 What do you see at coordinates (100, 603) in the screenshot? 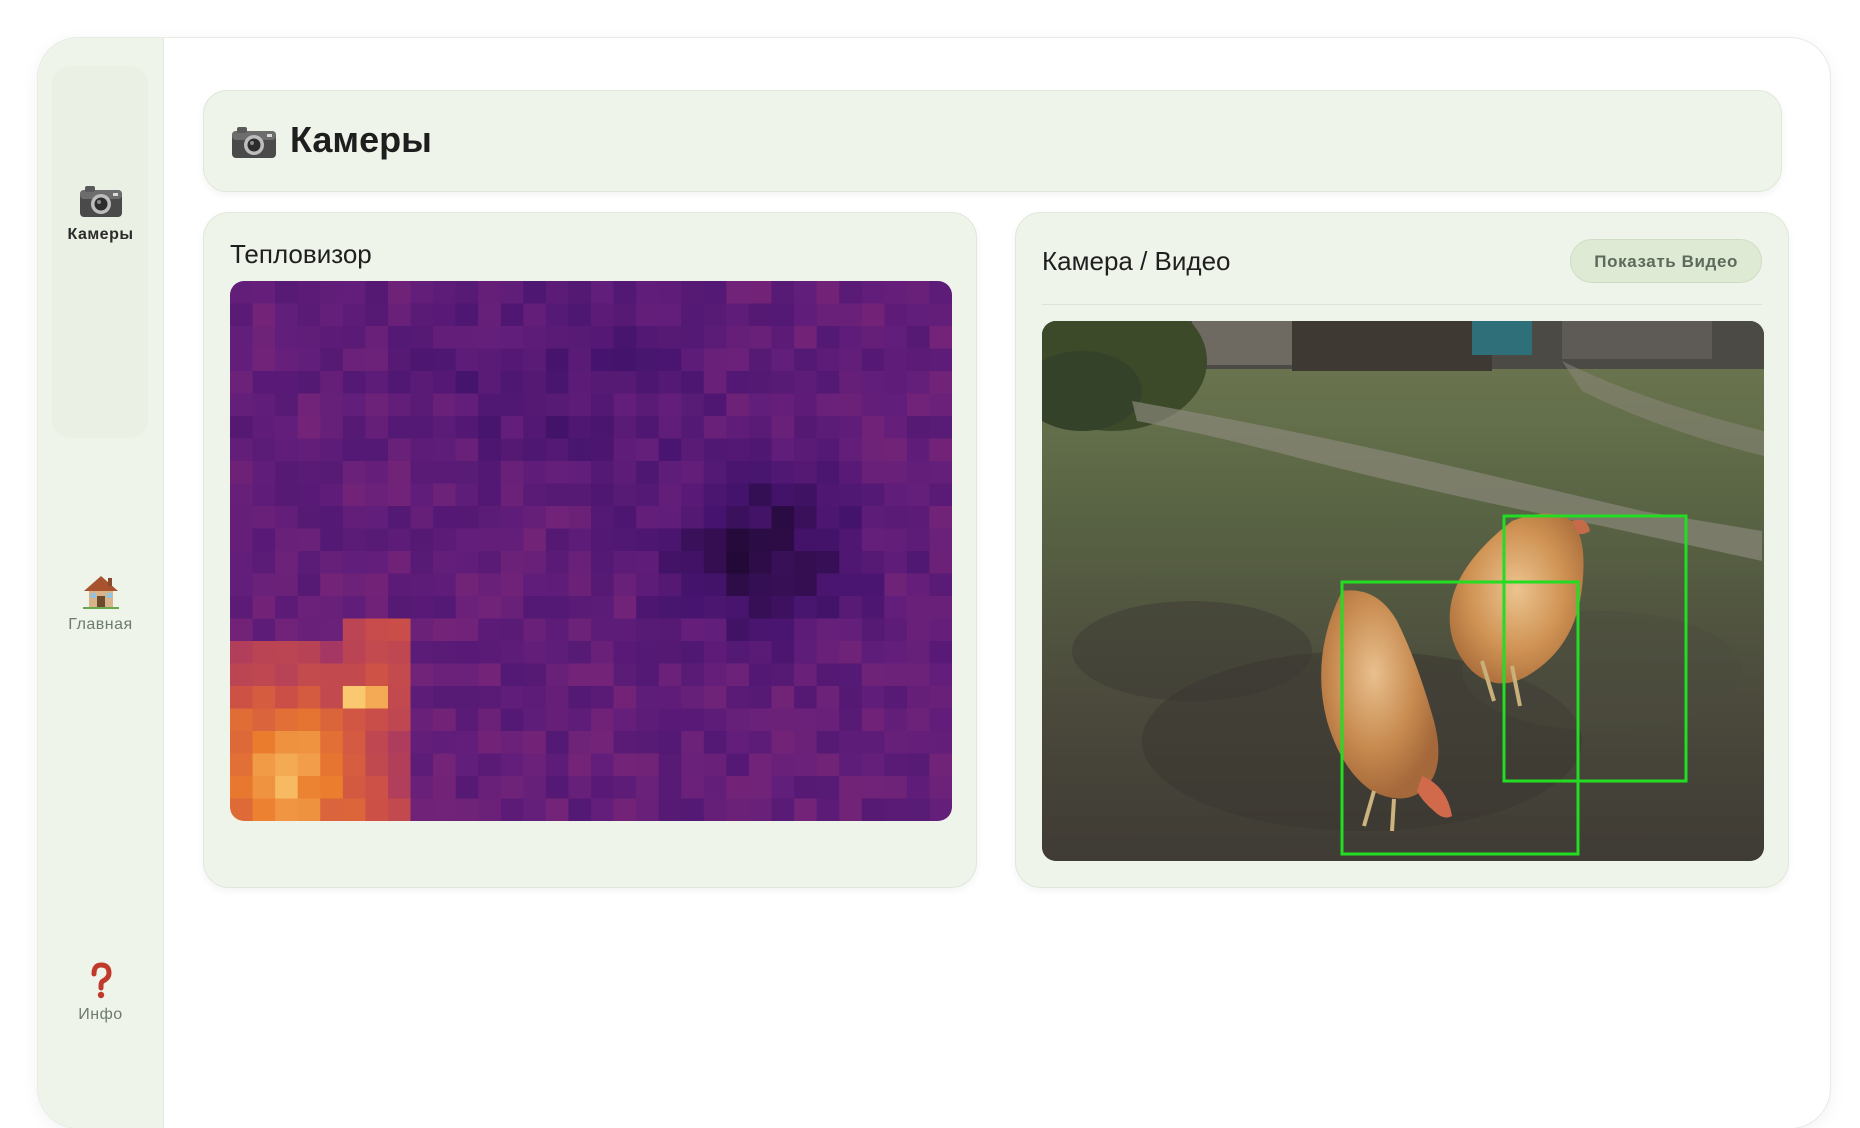
I see `sidebar-item-home: Главная` at bounding box center [100, 603].